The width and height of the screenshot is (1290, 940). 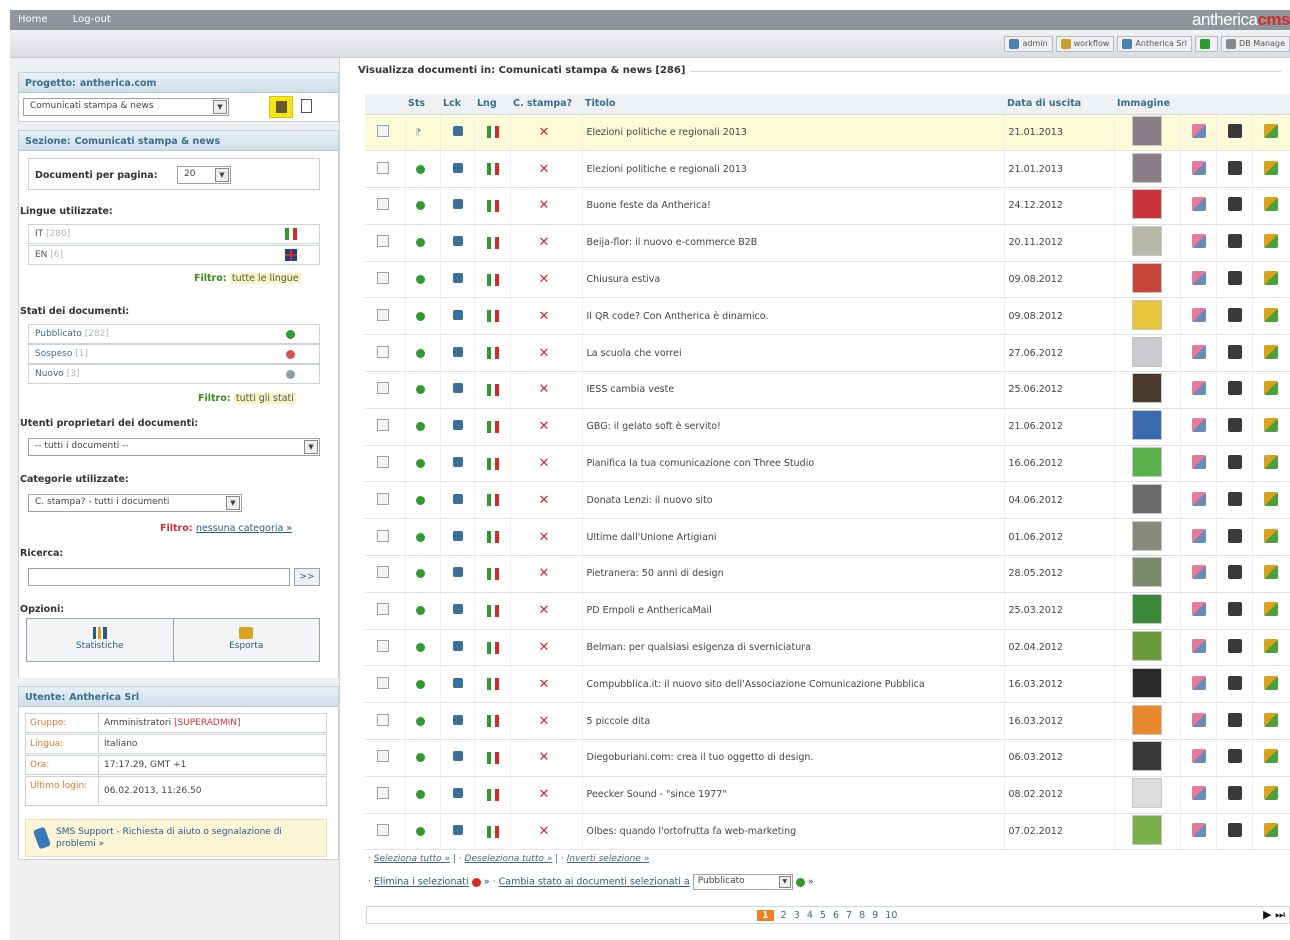 I want to click on page-link: 9, so click(x=875, y=915).